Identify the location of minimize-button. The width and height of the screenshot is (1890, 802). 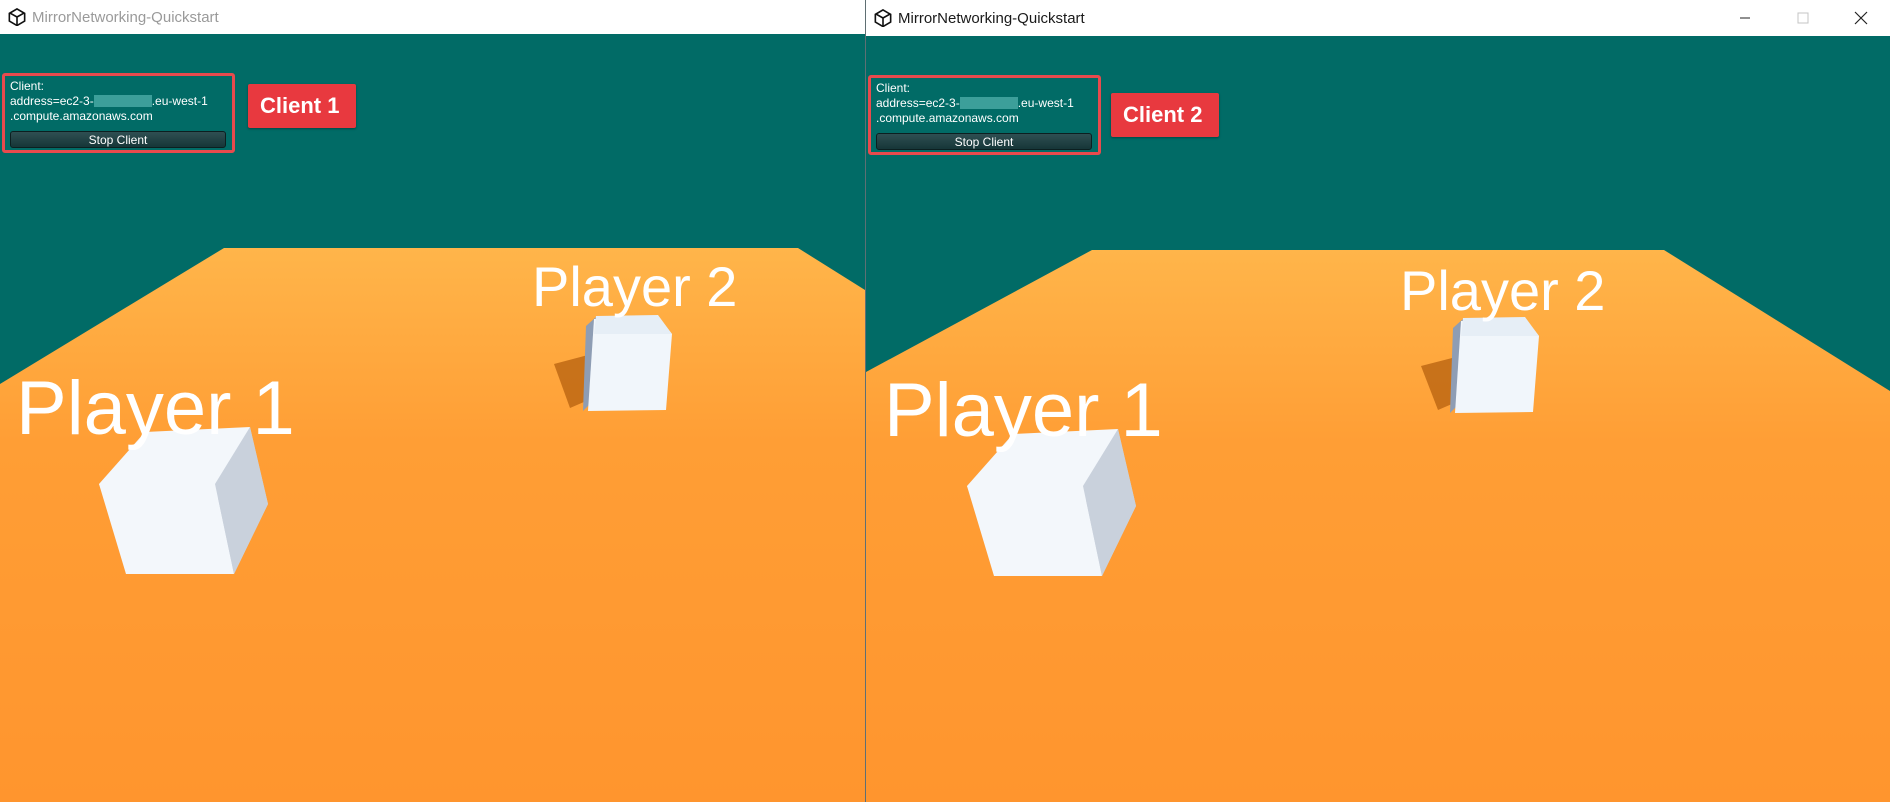
(1745, 18).